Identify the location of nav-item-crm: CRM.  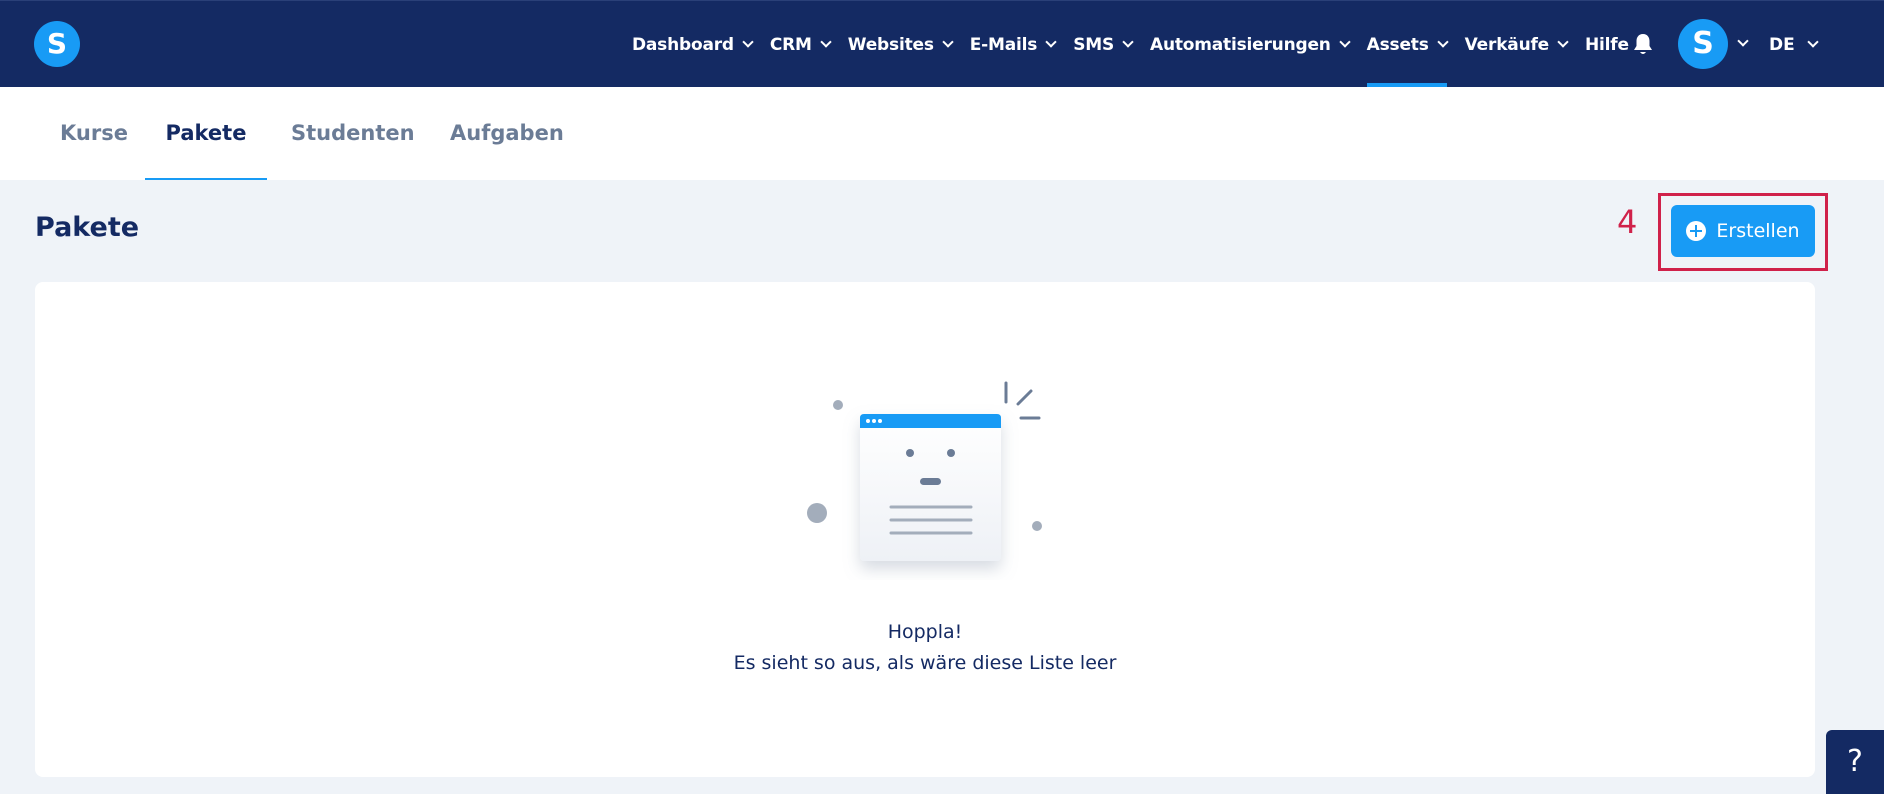
(800, 44).